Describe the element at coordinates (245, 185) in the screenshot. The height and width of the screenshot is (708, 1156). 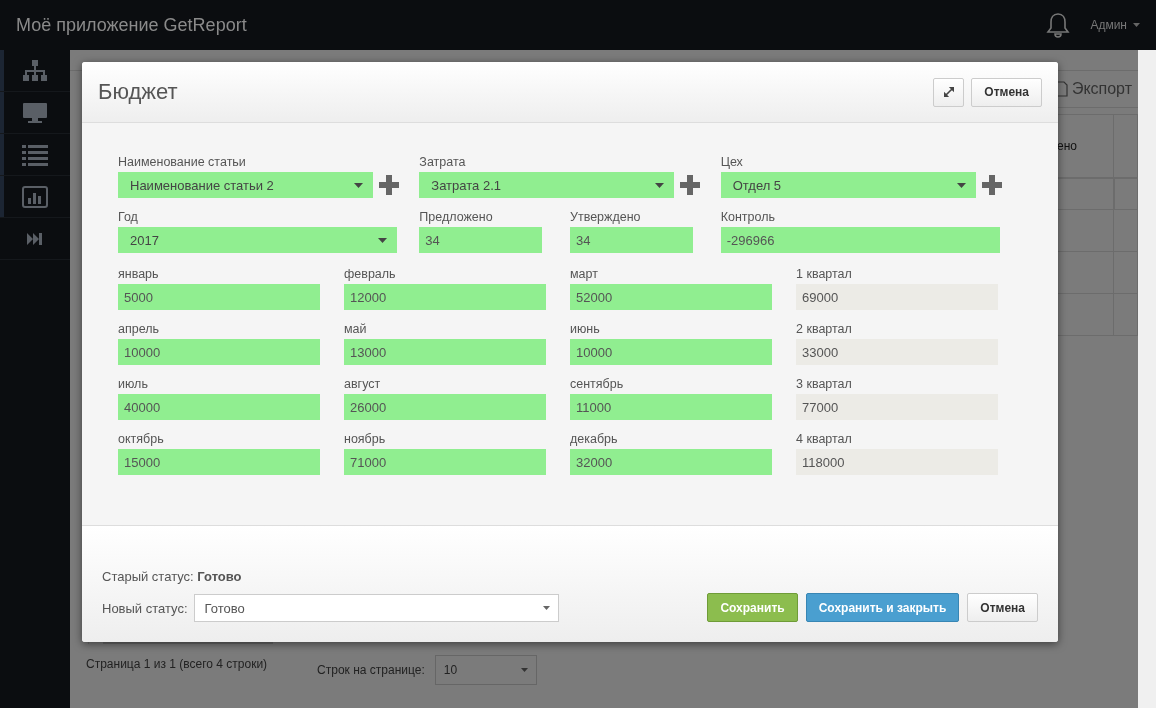
I see `select-field: Наименование статьи 2` at that location.